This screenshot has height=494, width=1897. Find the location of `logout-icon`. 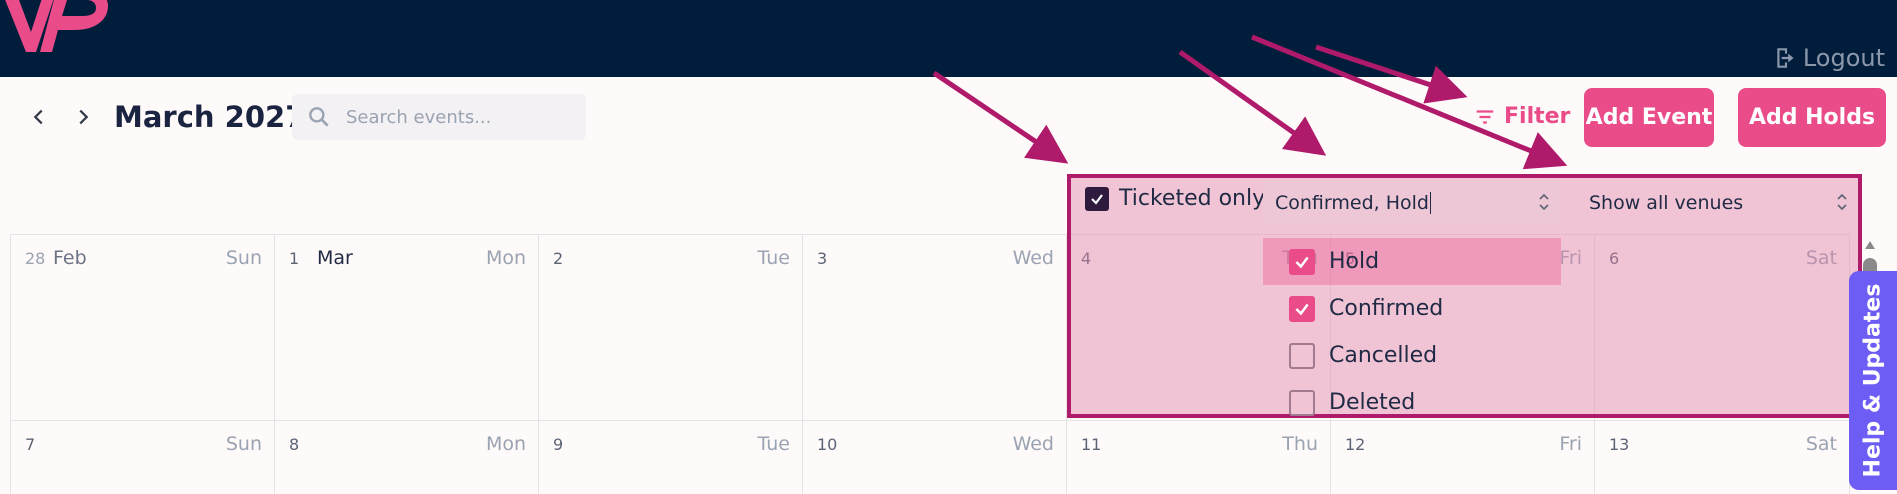

logout-icon is located at coordinates (1785, 58).